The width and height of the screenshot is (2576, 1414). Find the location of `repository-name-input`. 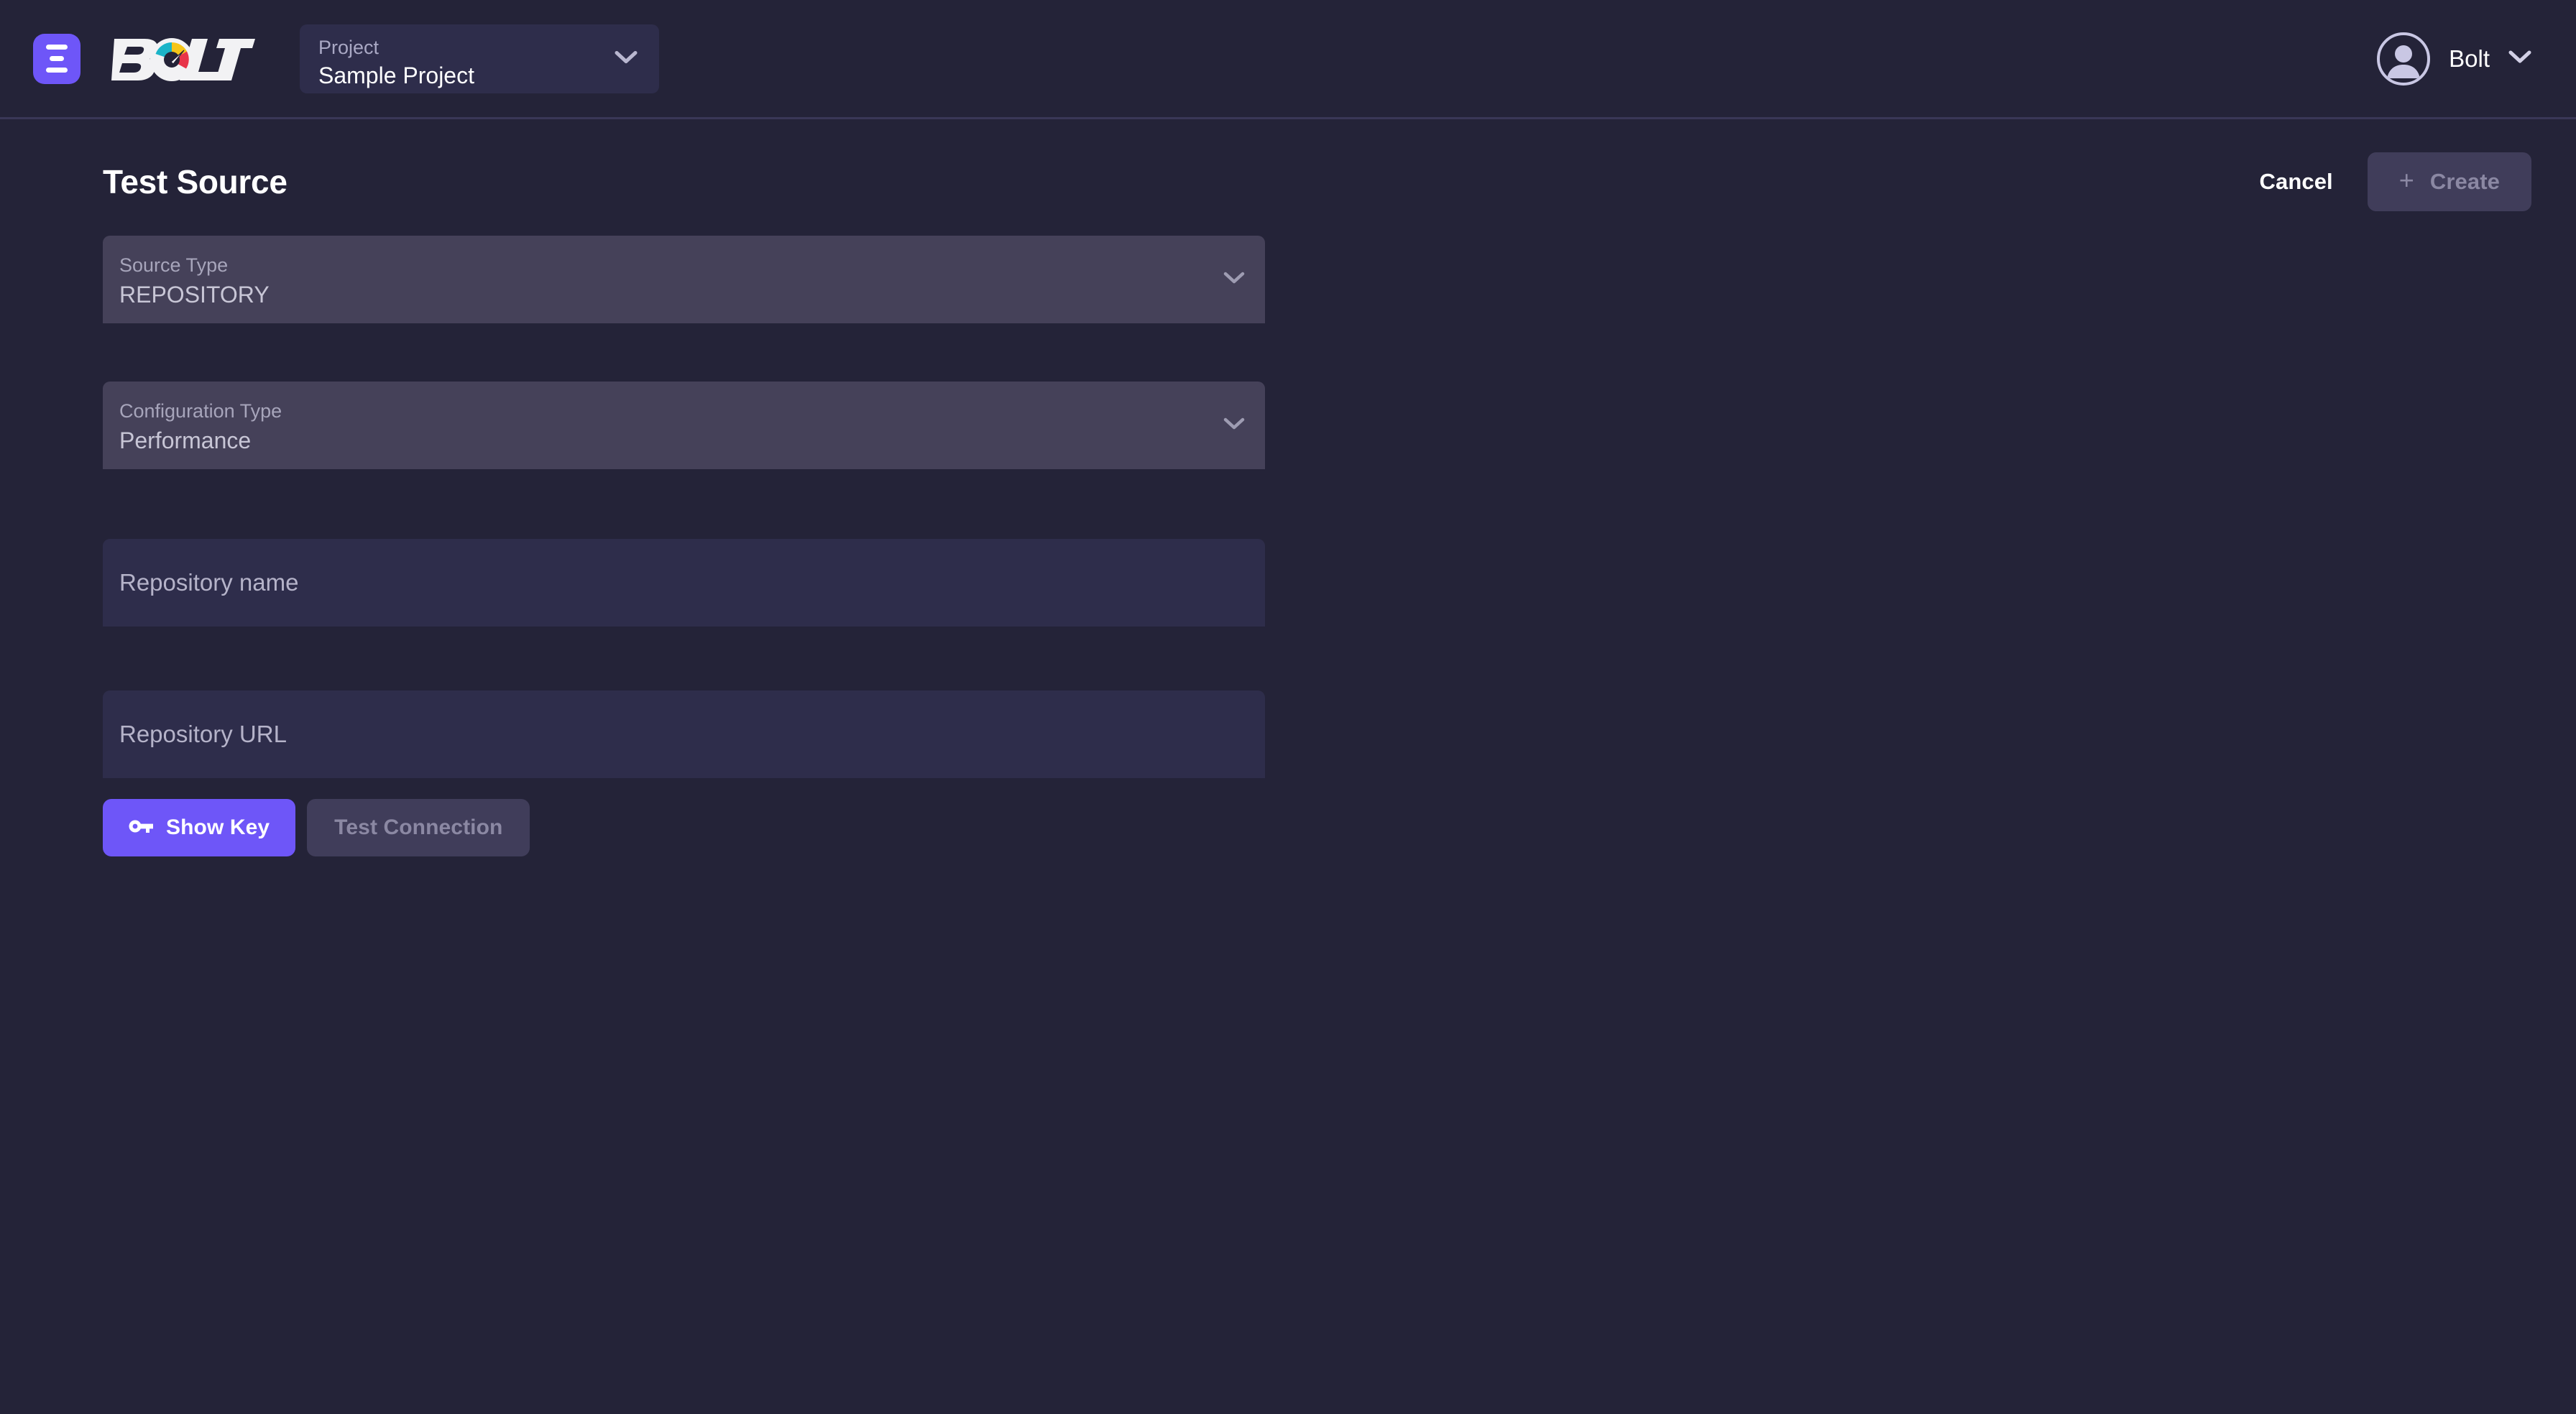

repository-name-input is located at coordinates (683, 583).